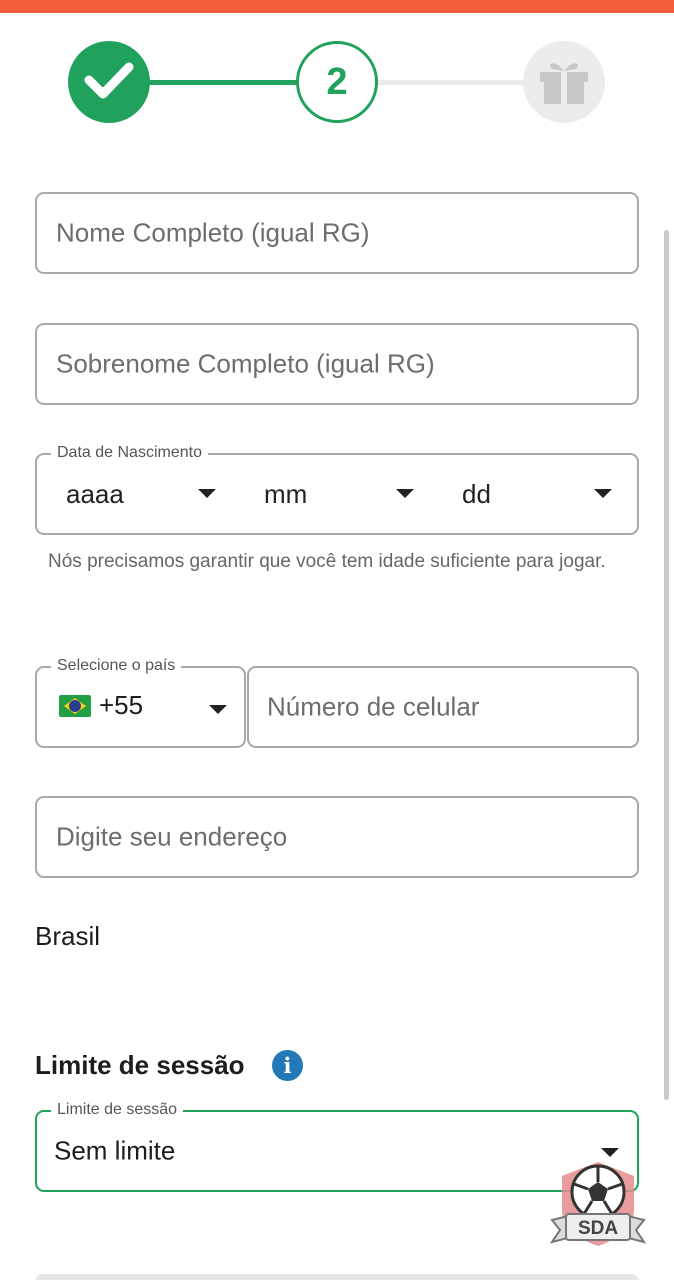 This screenshot has height=1280, width=674. What do you see at coordinates (337, 489) in the screenshot?
I see `date-of-birth-group: Data de Nascimento aaaa mm dd` at bounding box center [337, 489].